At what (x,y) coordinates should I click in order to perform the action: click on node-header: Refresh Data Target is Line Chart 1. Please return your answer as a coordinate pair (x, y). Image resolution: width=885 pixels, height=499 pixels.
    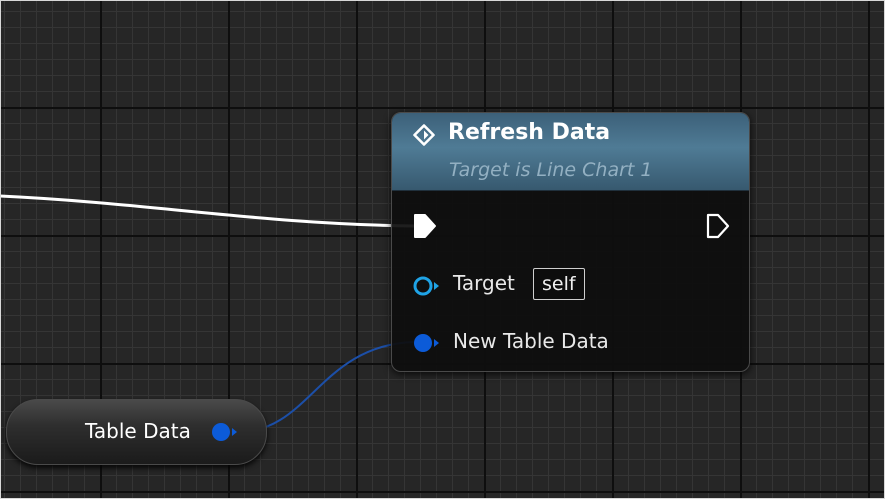
    Looking at the image, I should click on (570, 152).